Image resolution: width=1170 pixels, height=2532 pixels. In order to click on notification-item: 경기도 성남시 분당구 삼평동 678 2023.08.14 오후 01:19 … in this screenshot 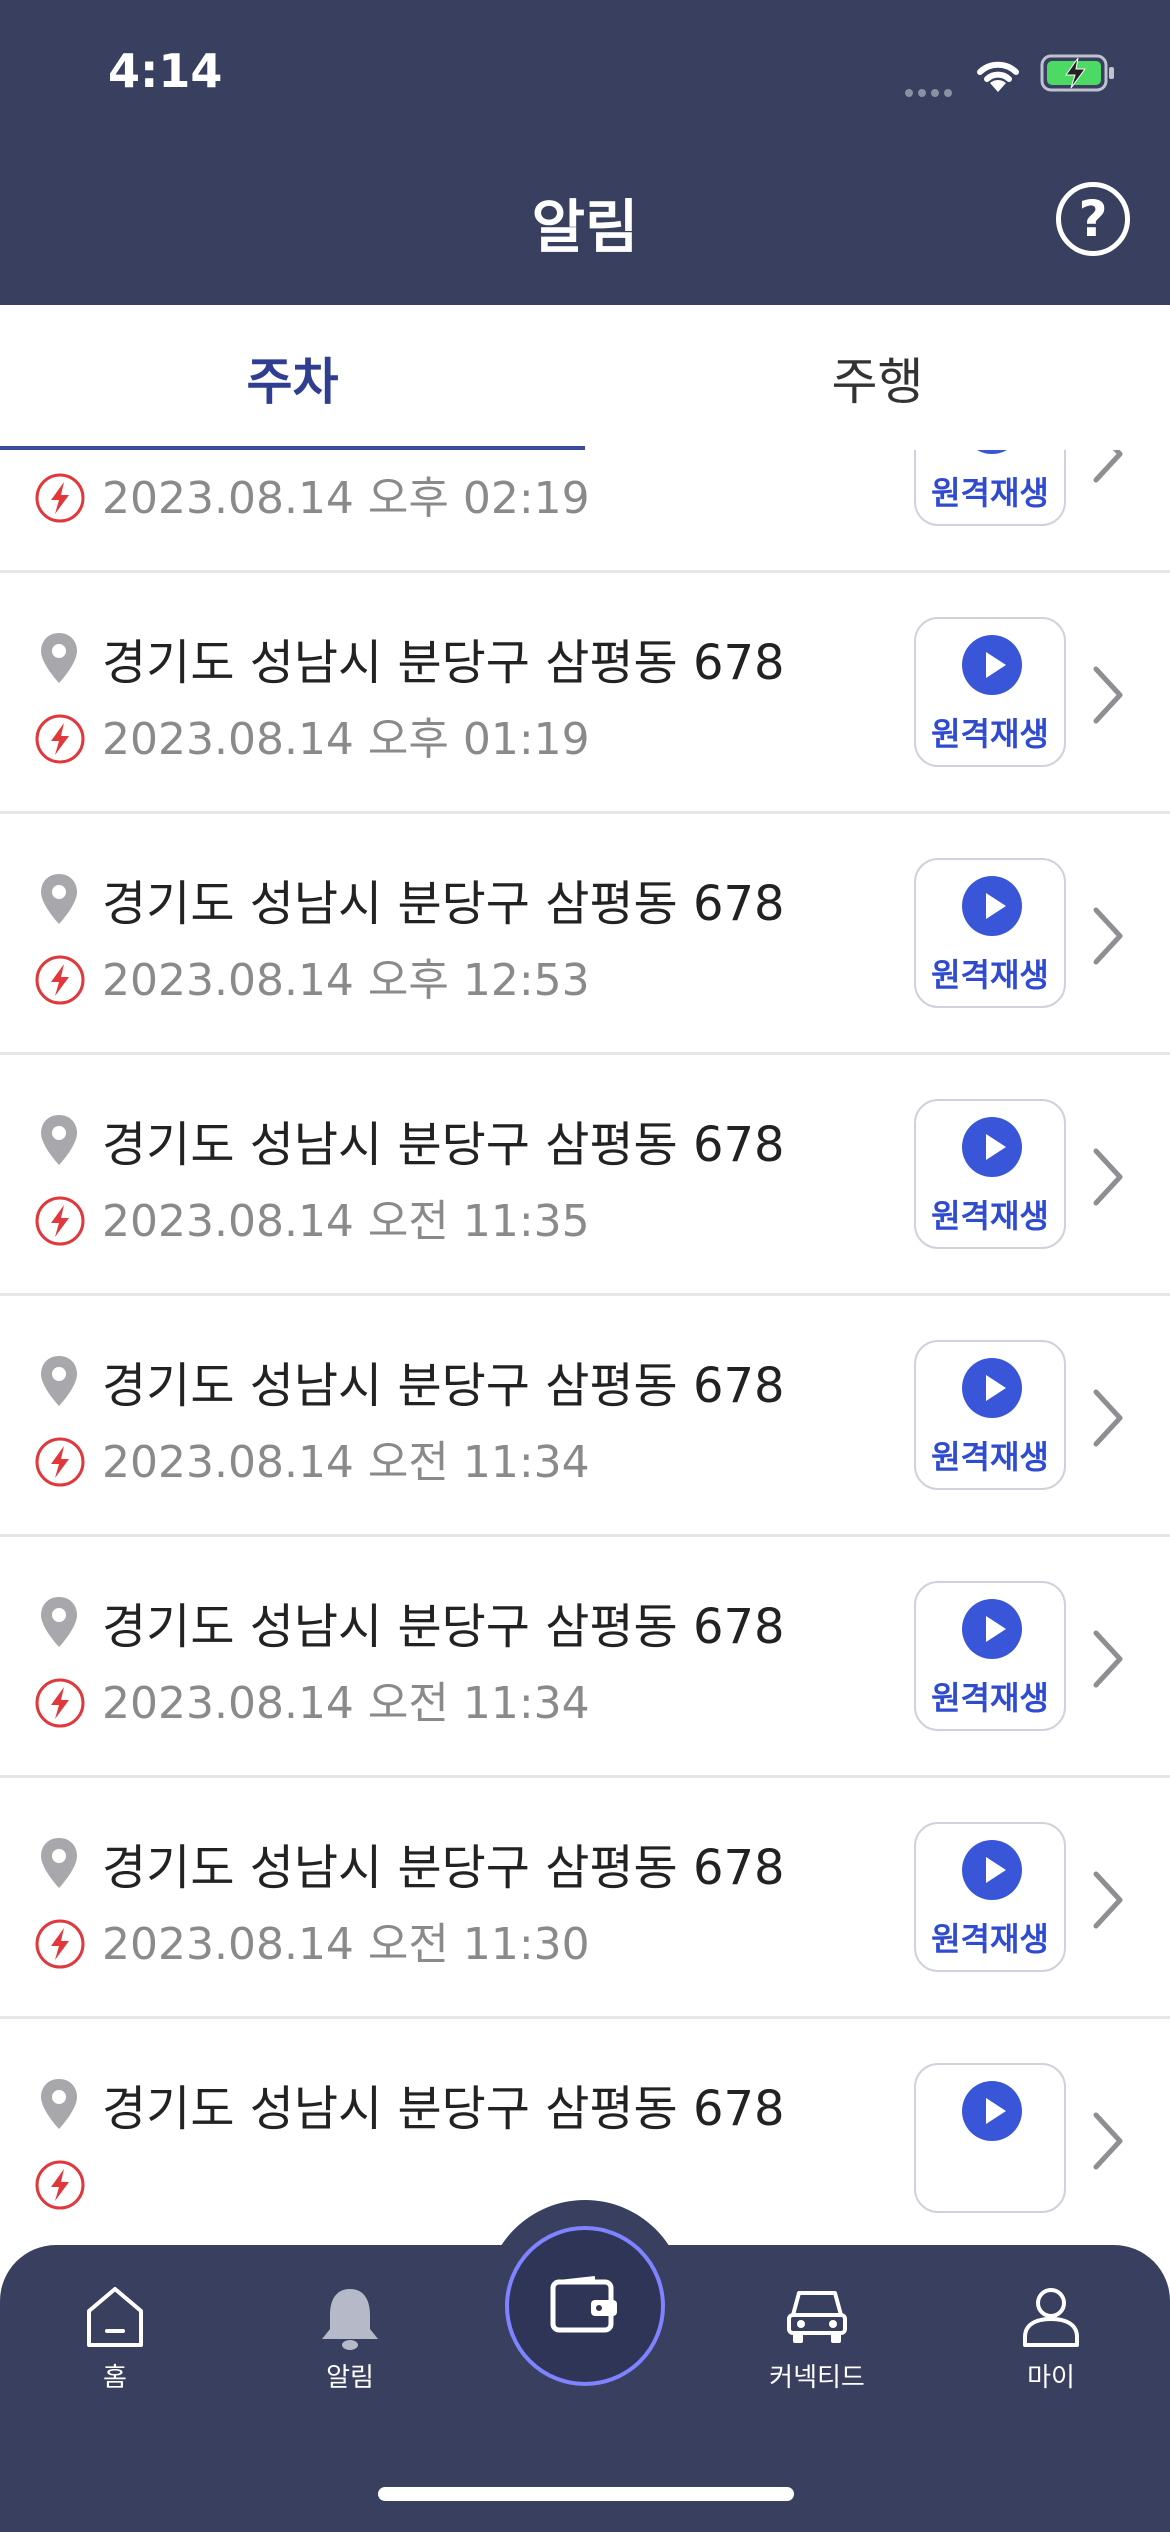, I will do `click(585, 693)`.